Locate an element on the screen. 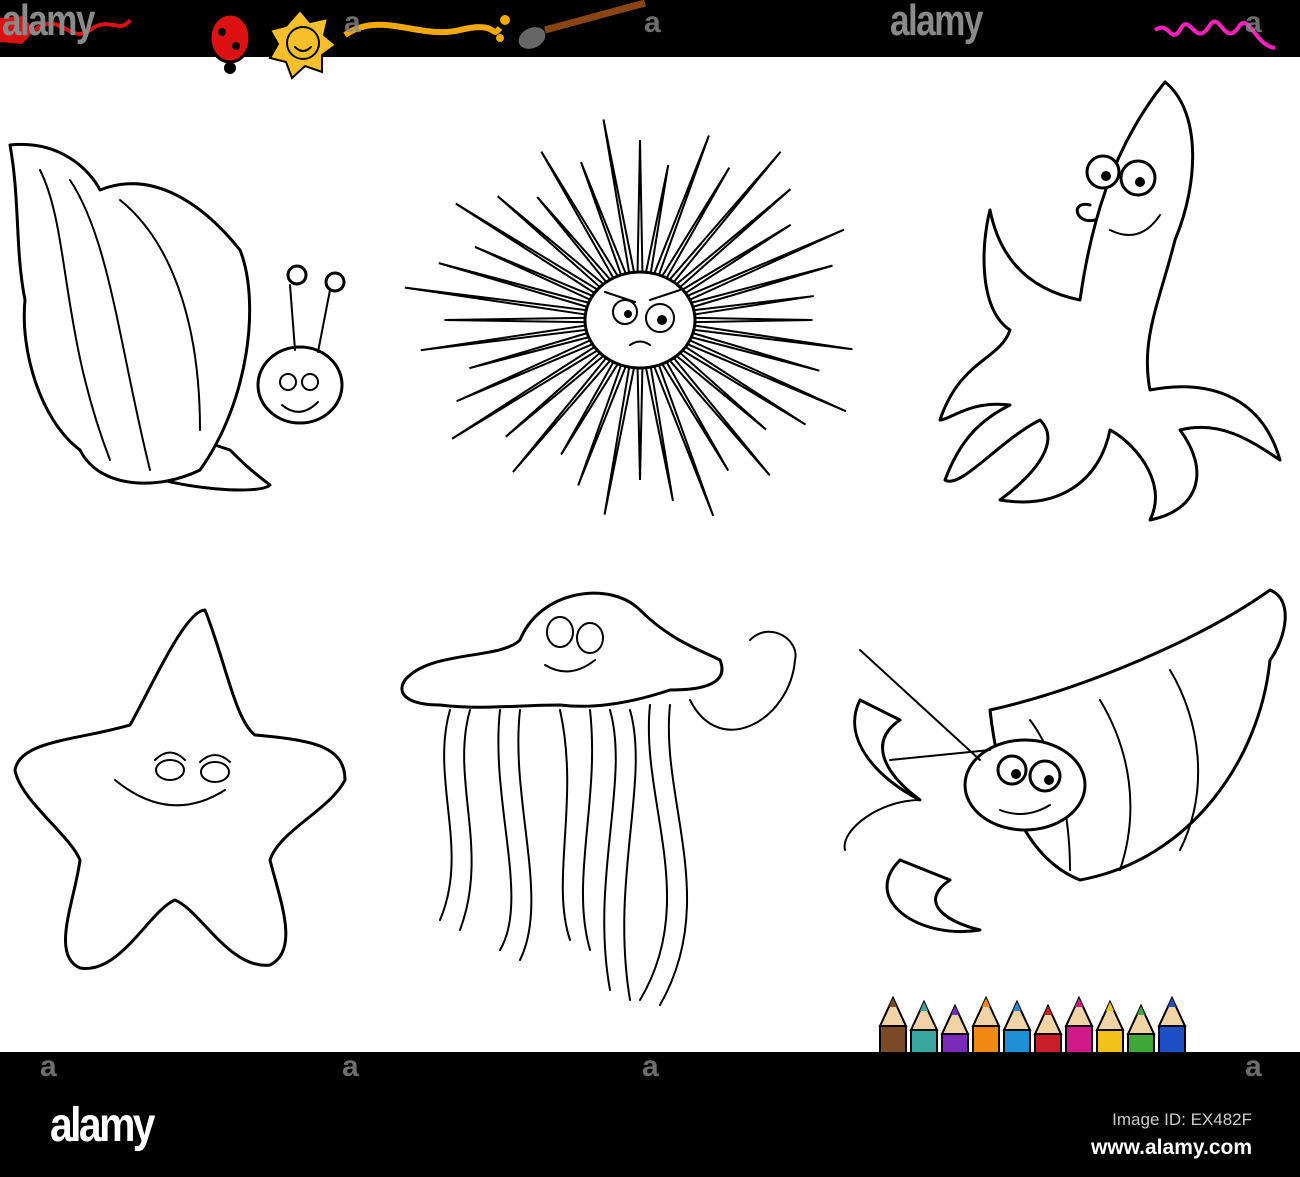 This screenshot has height=1177, width=1300. jellyfish-drawing is located at coordinates (598, 798).